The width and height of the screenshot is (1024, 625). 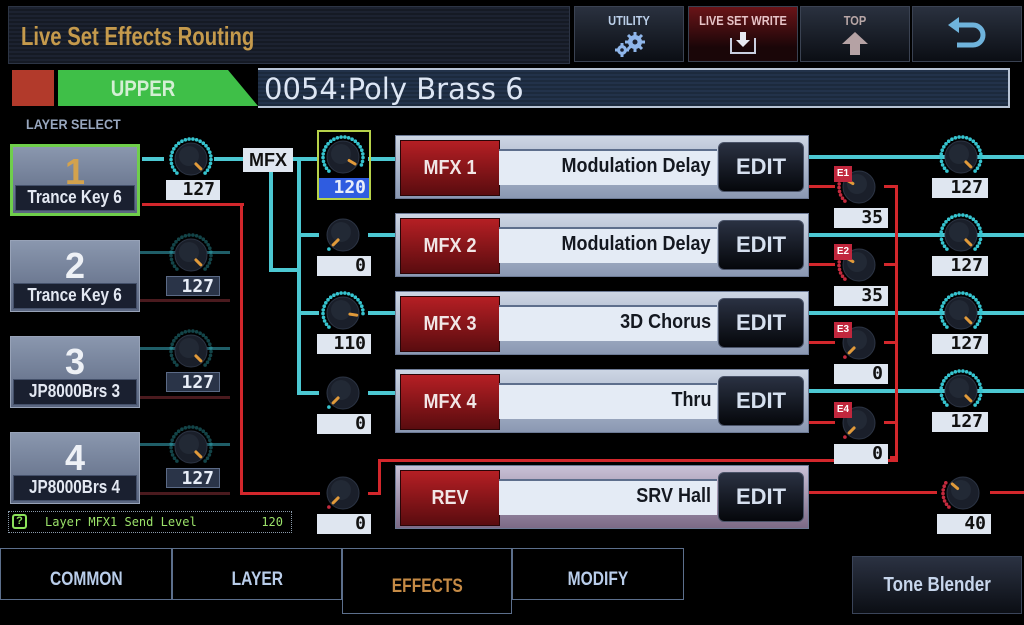 I want to click on mfx-3-output-knob-value: 127, so click(x=960, y=344).